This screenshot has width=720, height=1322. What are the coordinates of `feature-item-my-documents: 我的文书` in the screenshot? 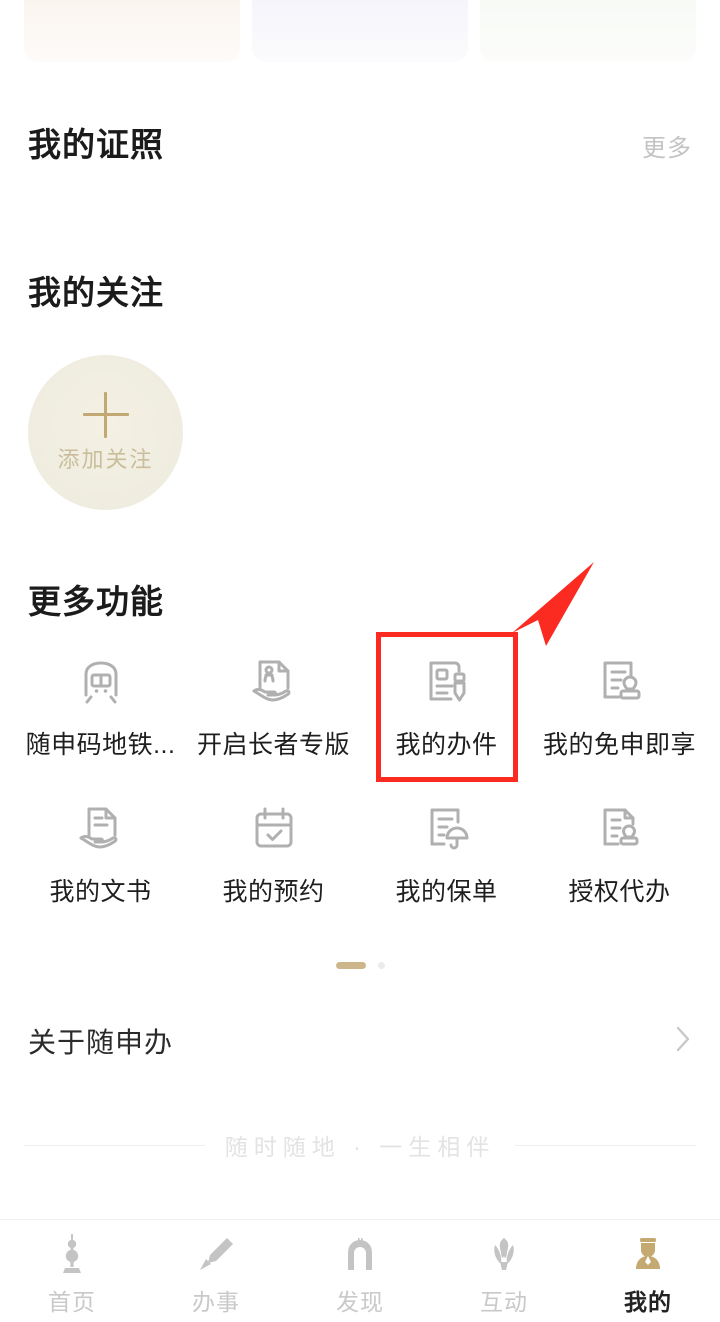 It's located at (100, 849).